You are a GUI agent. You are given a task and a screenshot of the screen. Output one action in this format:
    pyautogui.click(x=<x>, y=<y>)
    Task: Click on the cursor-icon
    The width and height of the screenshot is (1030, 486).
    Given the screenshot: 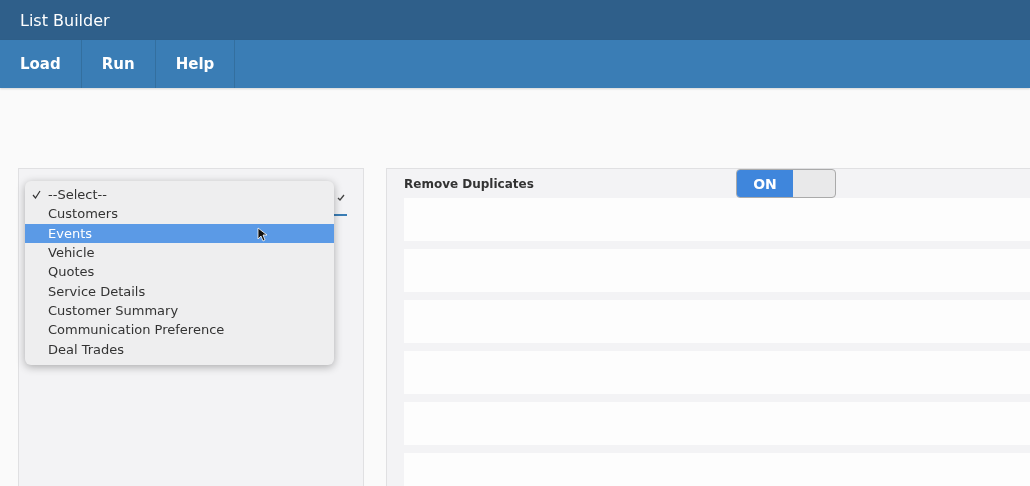 What is the action you would take?
    pyautogui.click(x=262, y=234)
    